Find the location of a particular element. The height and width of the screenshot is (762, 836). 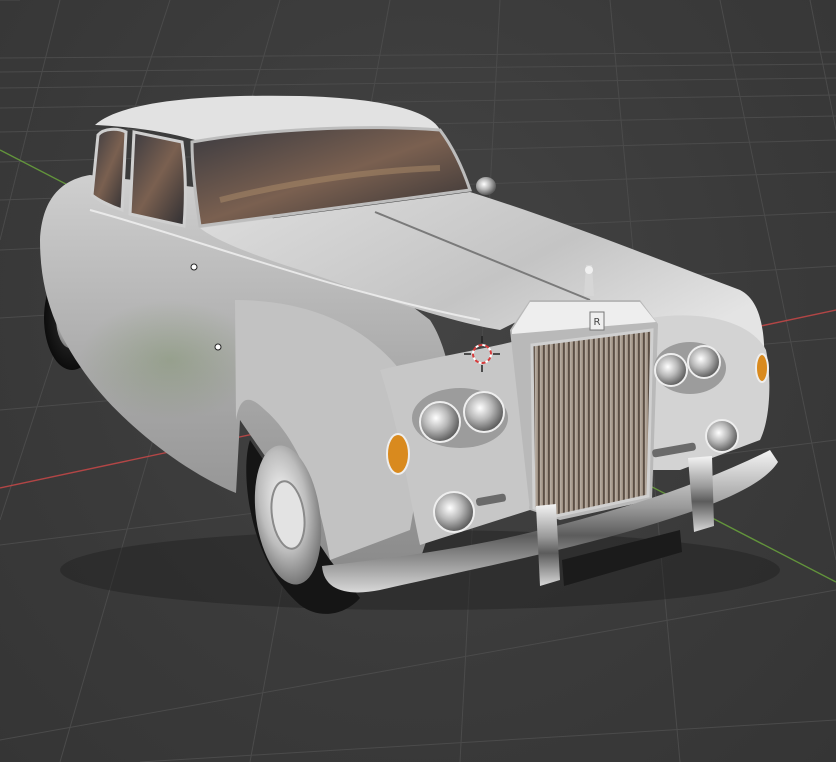

radiator-grille is located at coordinates (592, 423).